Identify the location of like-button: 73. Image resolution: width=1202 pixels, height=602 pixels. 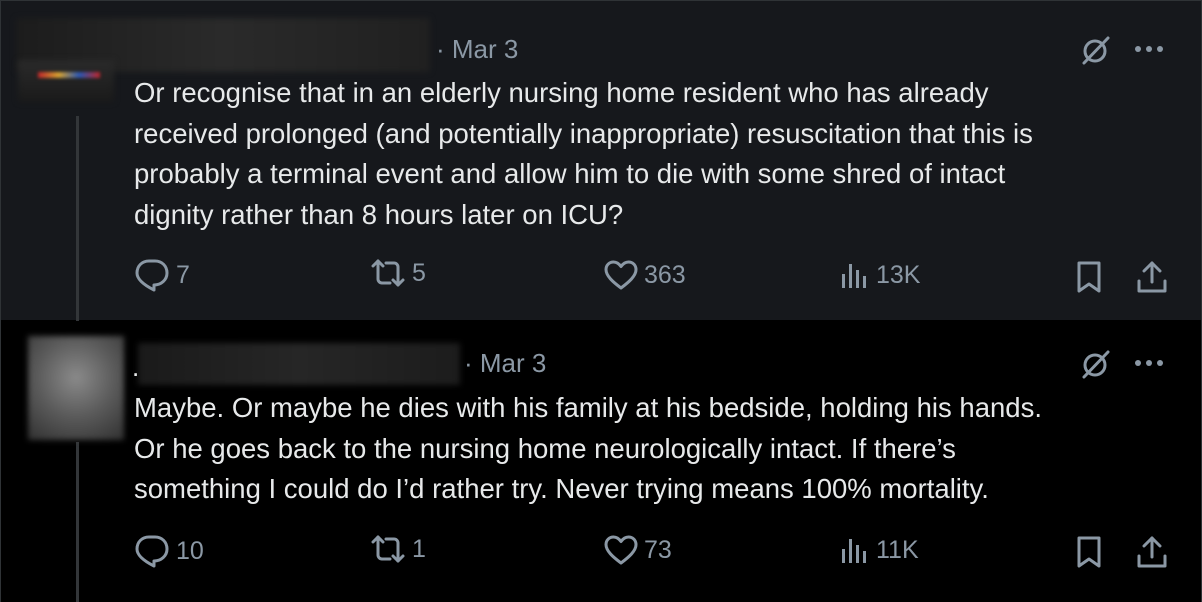
(638, 550).